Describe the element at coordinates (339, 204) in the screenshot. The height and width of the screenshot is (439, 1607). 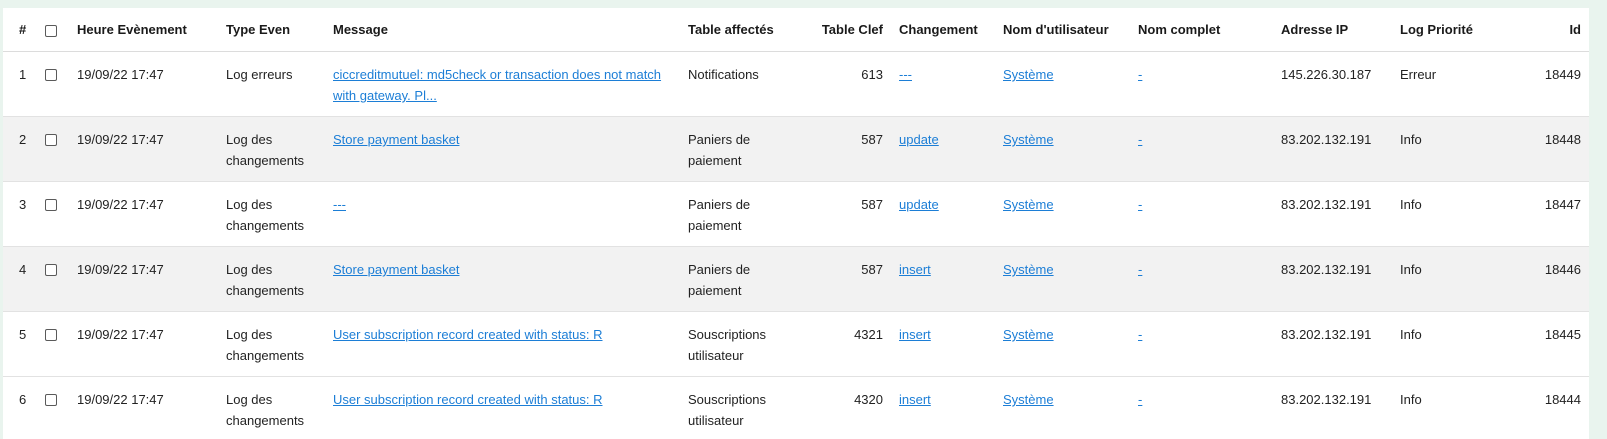
I see `row-message-link: ---` at that location.